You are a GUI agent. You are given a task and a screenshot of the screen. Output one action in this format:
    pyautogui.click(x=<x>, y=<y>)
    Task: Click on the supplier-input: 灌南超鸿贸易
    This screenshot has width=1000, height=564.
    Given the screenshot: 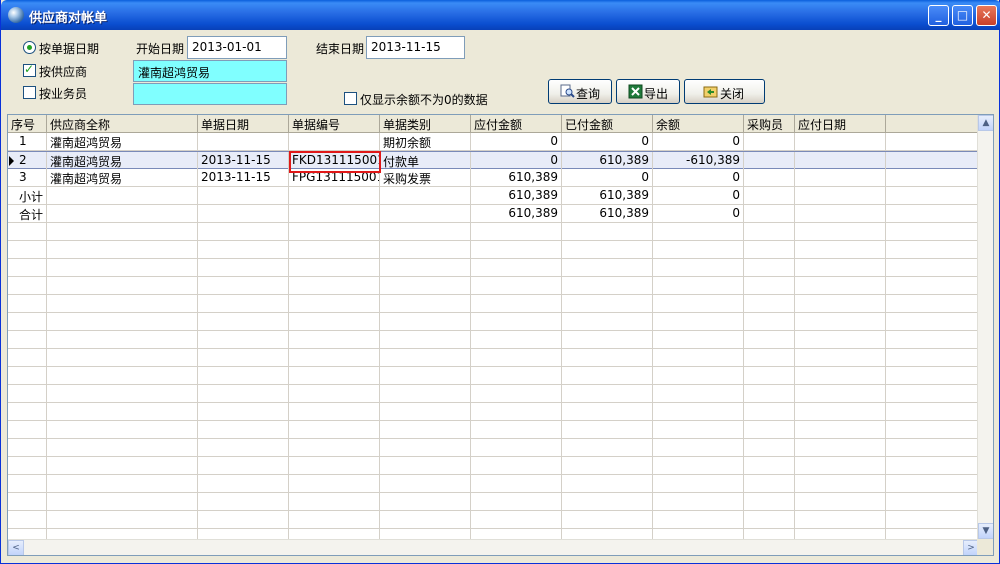 What is the action you would take?
    pyautogui.click(x=210, y=71)
    